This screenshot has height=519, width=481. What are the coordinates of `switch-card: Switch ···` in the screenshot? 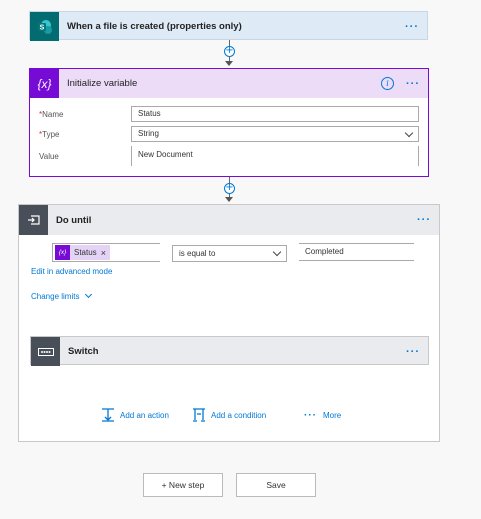 It's located at (229, 351).